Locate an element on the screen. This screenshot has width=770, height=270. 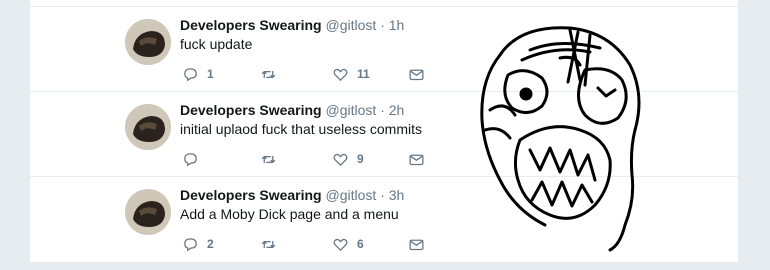
like-button: 9 is located at coordinates (348, 159).